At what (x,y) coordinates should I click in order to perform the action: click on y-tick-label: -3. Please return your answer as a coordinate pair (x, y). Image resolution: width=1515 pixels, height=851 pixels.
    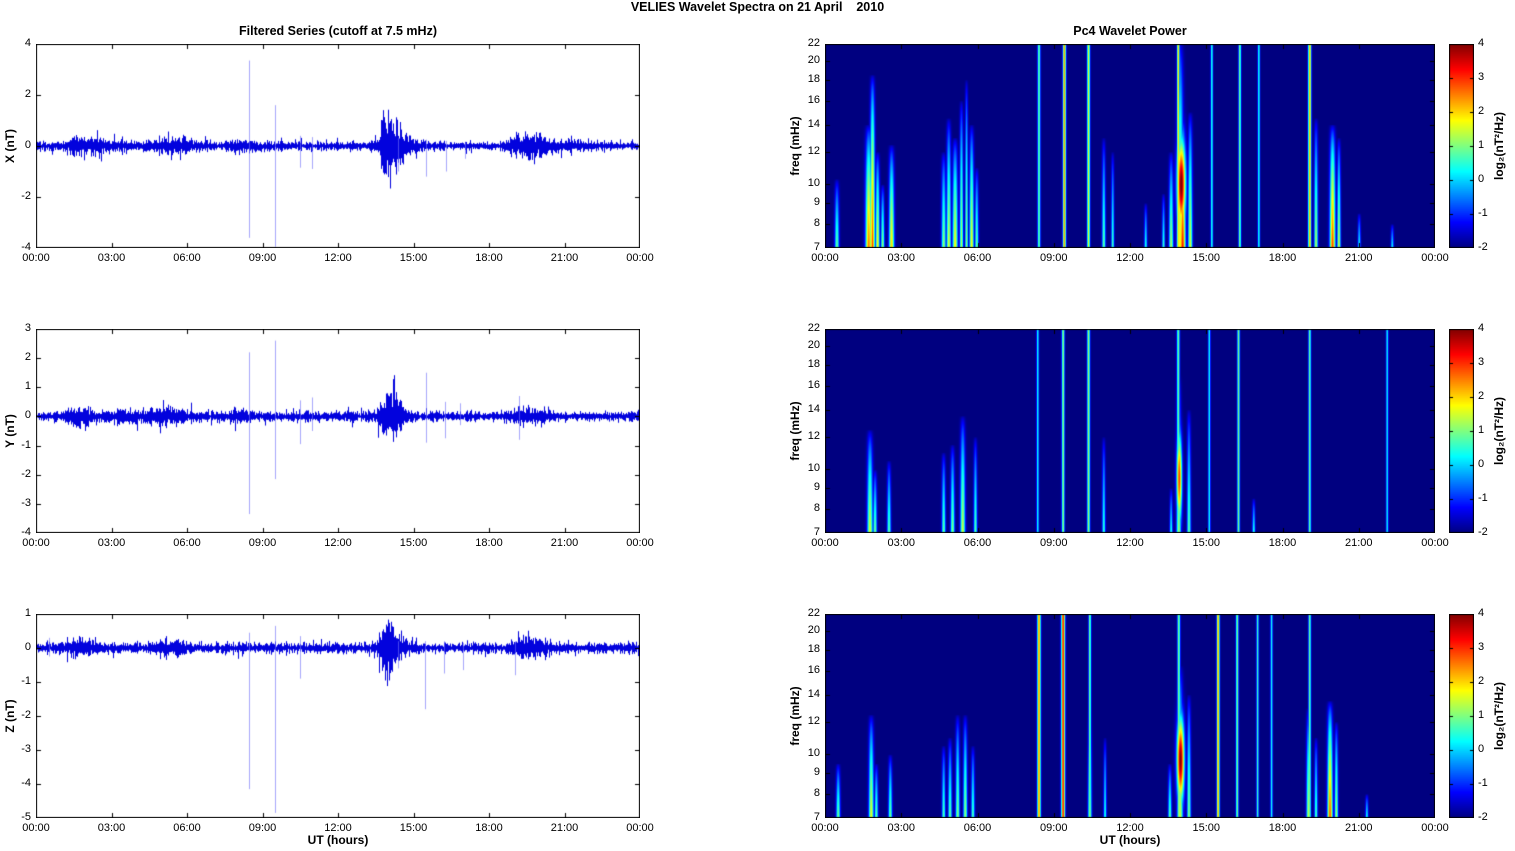
    Looking at the image, I should click on (26, 502).